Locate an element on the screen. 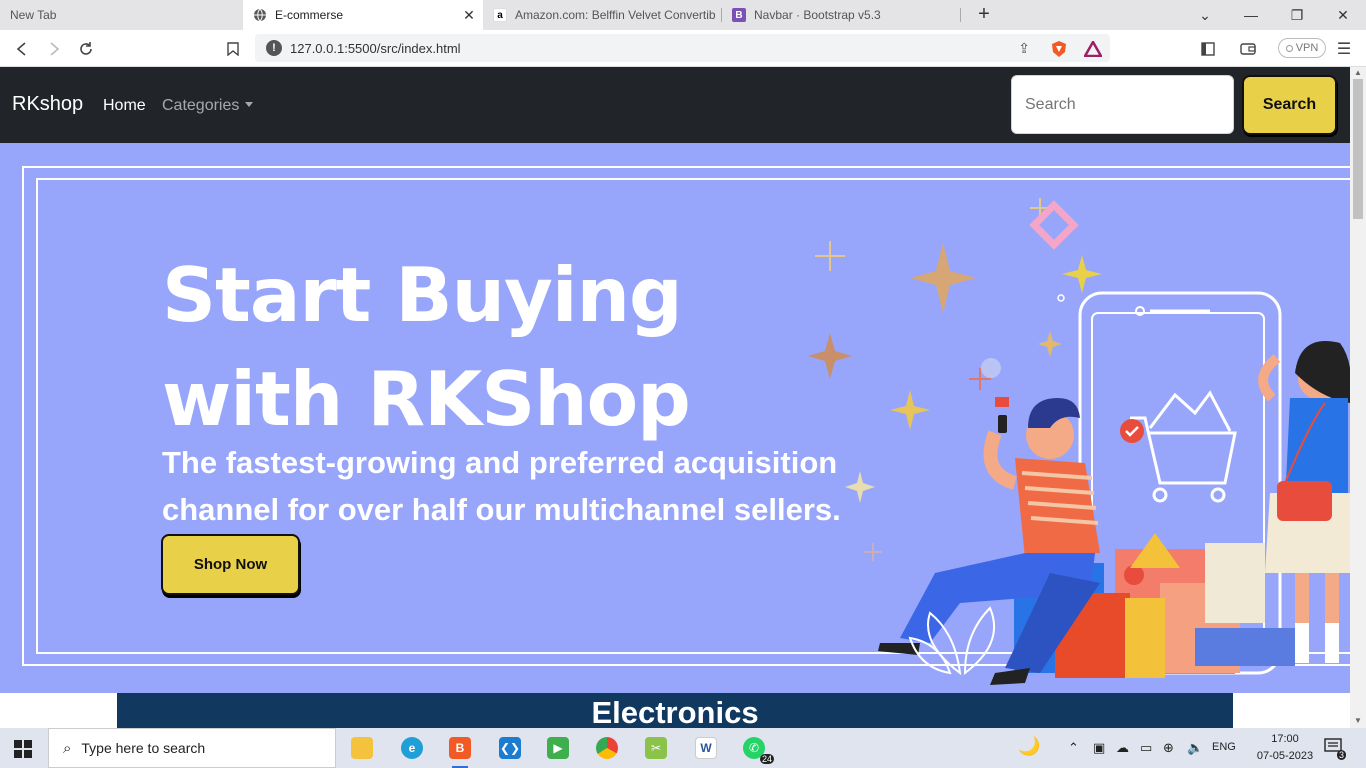 The width and height of the screenshot is (1366, 768). tab-title: E-commerse is located at coordinates (309, 15).